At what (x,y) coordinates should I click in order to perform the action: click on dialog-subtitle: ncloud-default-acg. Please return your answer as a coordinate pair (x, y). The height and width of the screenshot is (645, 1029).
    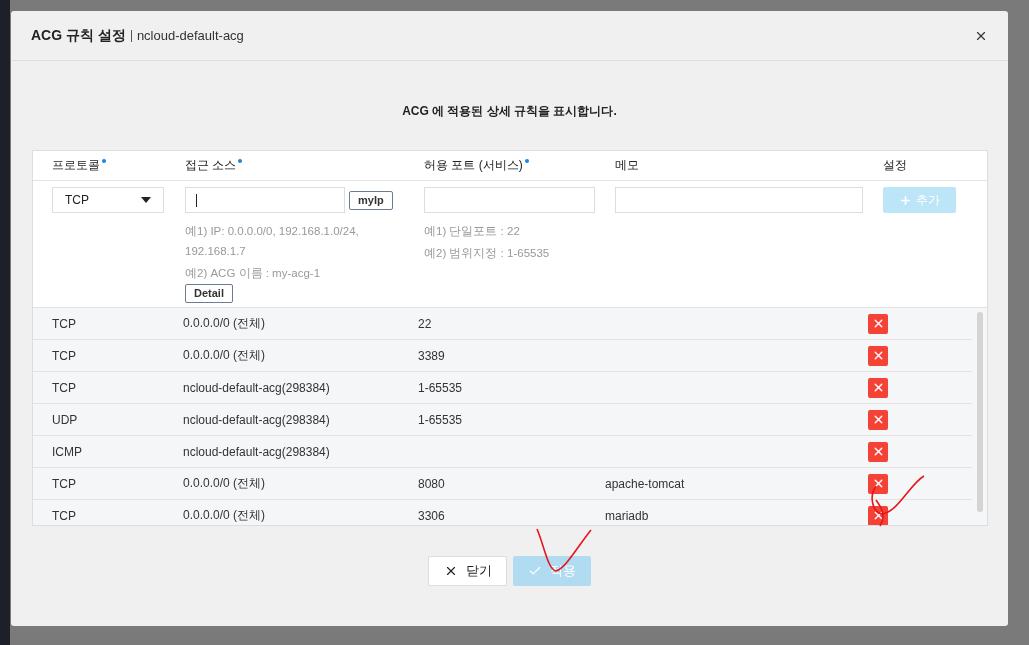
    Looking at the image, I should click on (190, 35).